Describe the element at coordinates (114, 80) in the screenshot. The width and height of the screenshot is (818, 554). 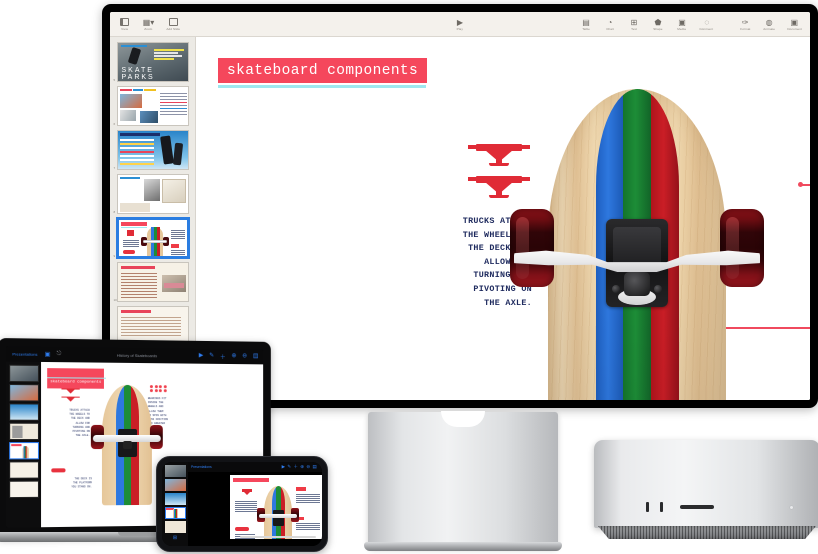
I see `slide-number: 5` at that location.